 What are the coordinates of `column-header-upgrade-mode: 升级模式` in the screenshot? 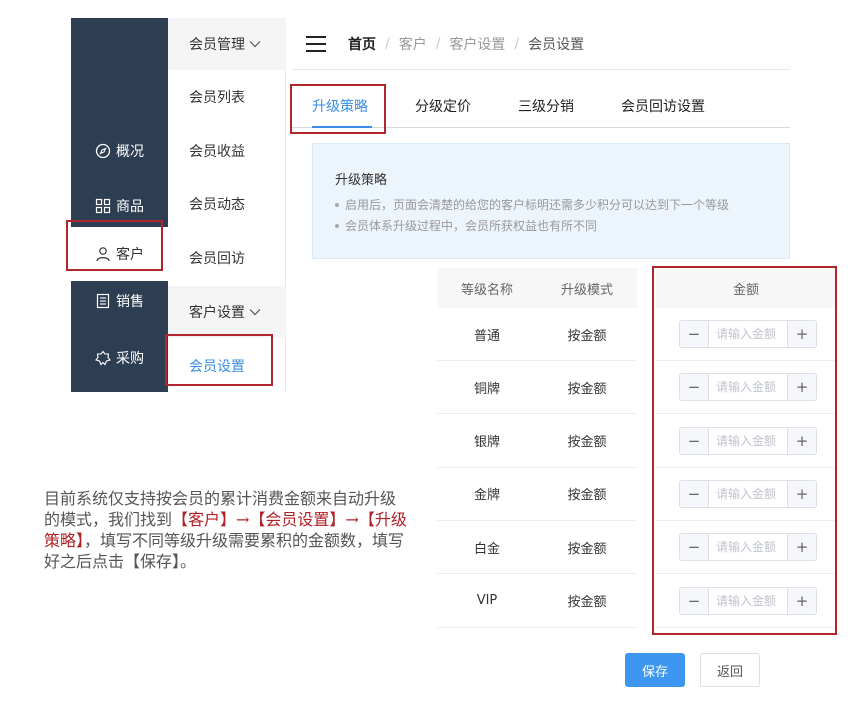 It's located at (587, 288).